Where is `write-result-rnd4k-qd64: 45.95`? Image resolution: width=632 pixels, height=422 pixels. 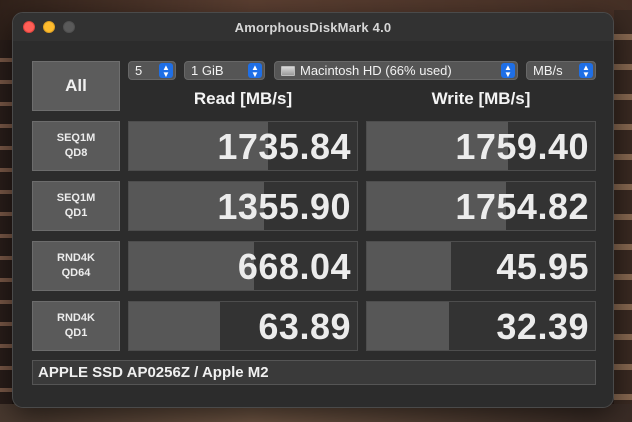 write-result-rnd4k-qd64: 45.95 is located at coordinates (481, 266).